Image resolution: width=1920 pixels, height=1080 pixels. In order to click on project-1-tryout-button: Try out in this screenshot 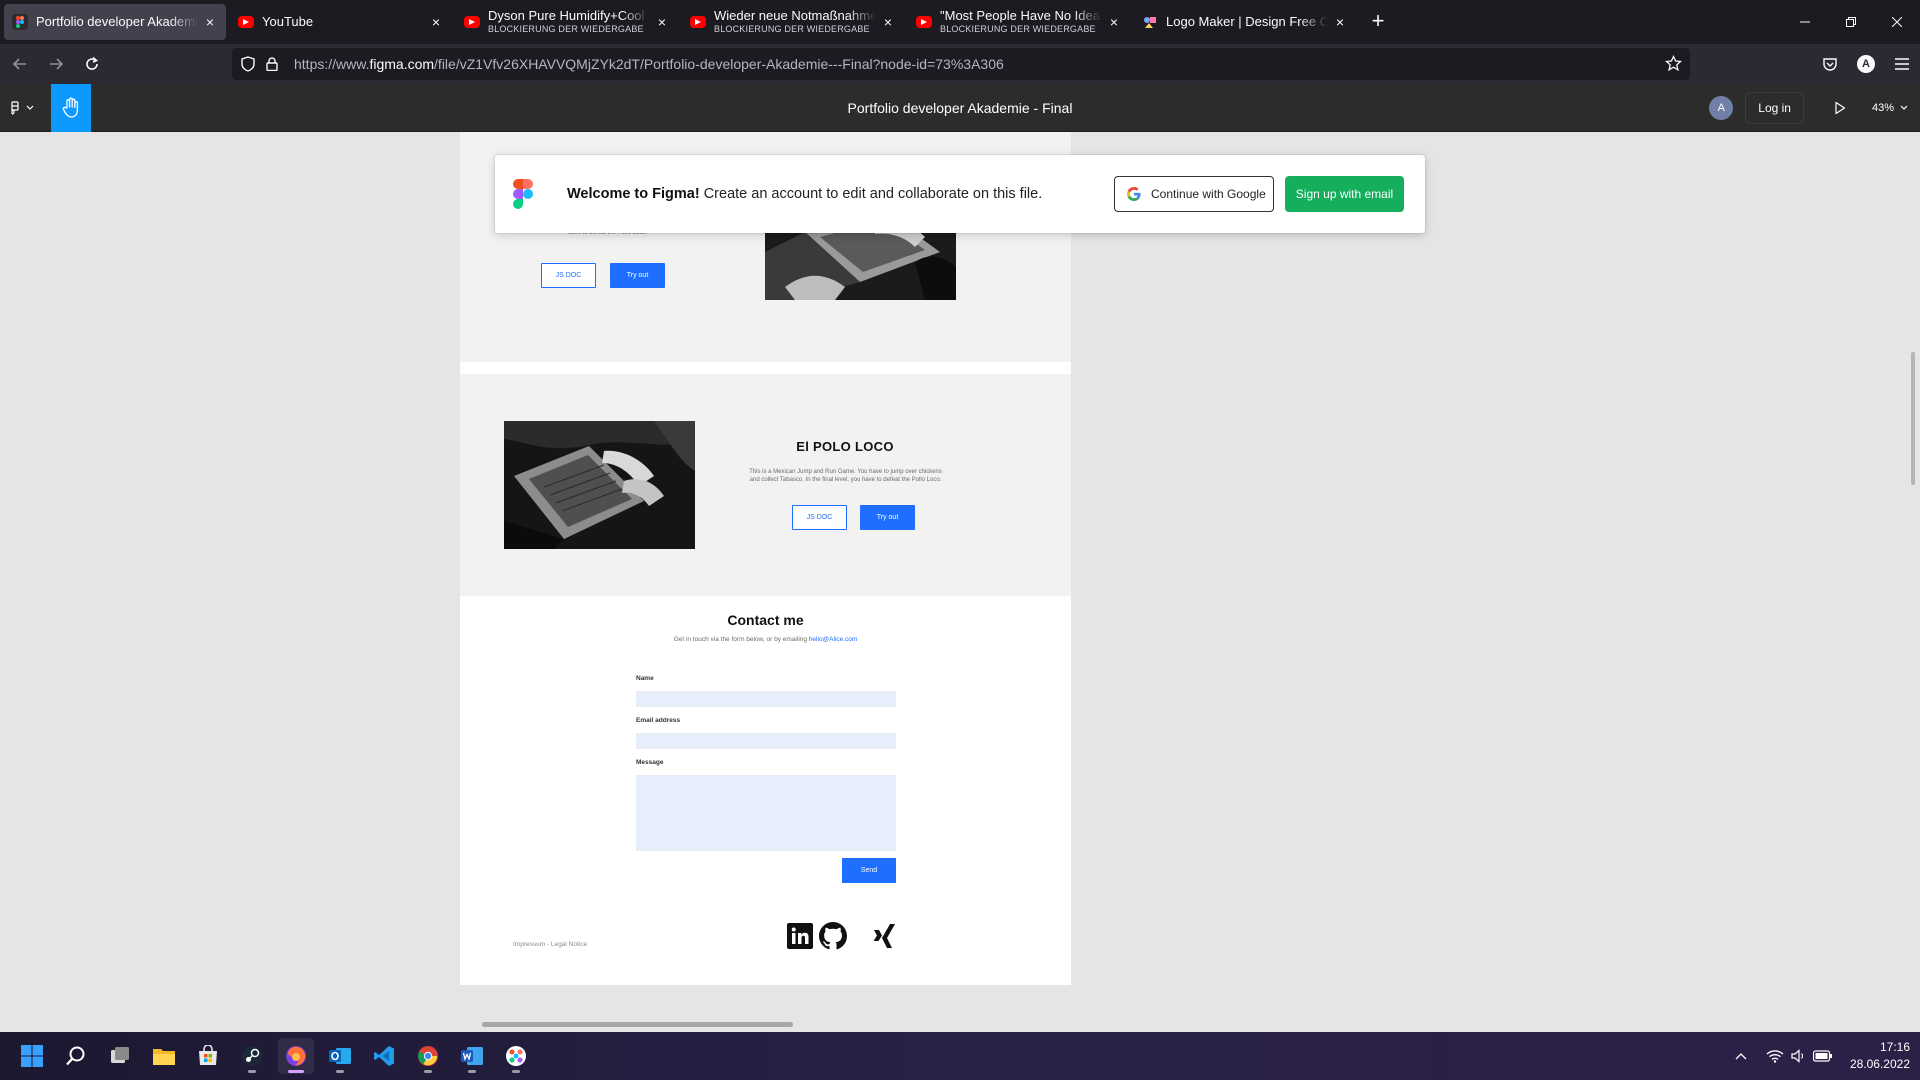, I will do `click(637, 275)`.